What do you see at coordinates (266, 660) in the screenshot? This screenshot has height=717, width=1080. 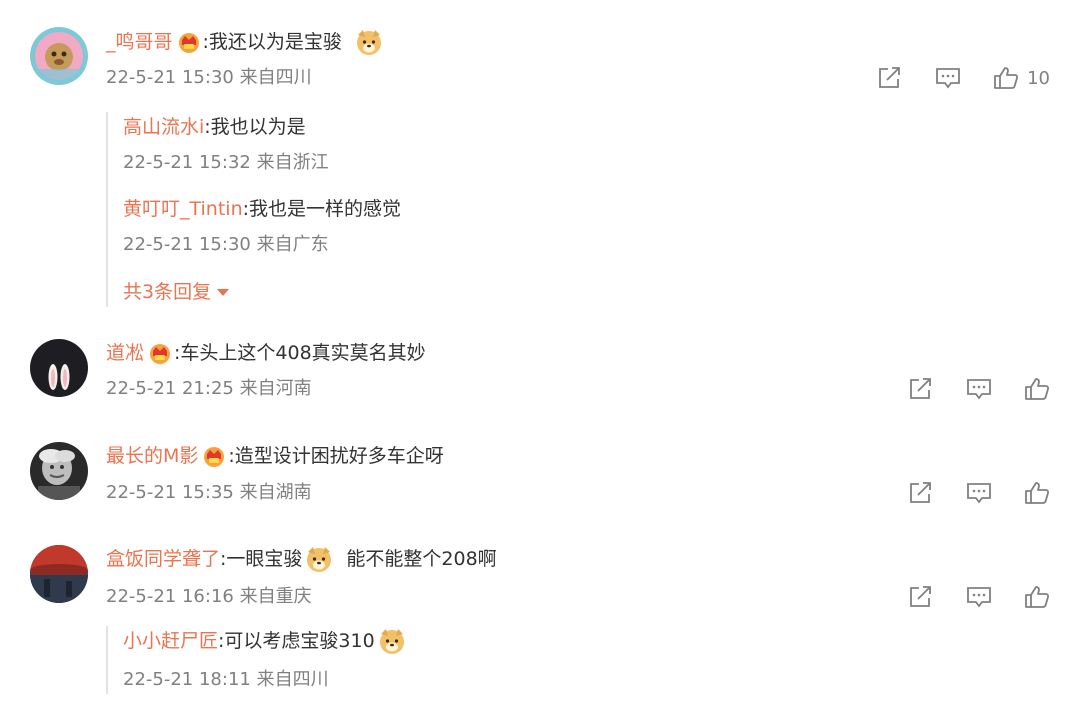 I see `reply-item: 小小赶尸匠 :可以考虑宝骏310 22-5-21 18:11 来自四川` at bounding box center [266, 660].